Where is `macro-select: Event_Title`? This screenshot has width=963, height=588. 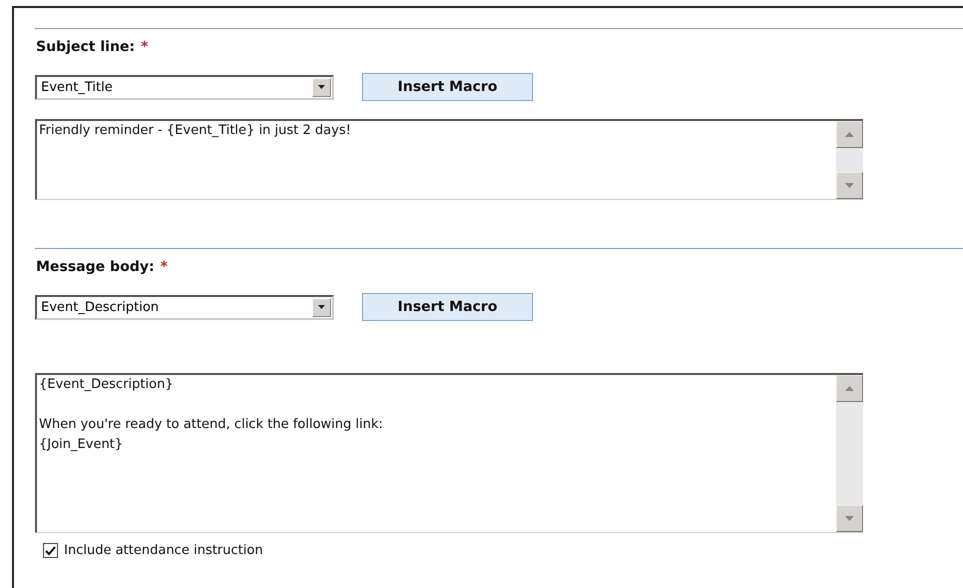 macro-select: Event_Title is located at coordinates (184, 87).